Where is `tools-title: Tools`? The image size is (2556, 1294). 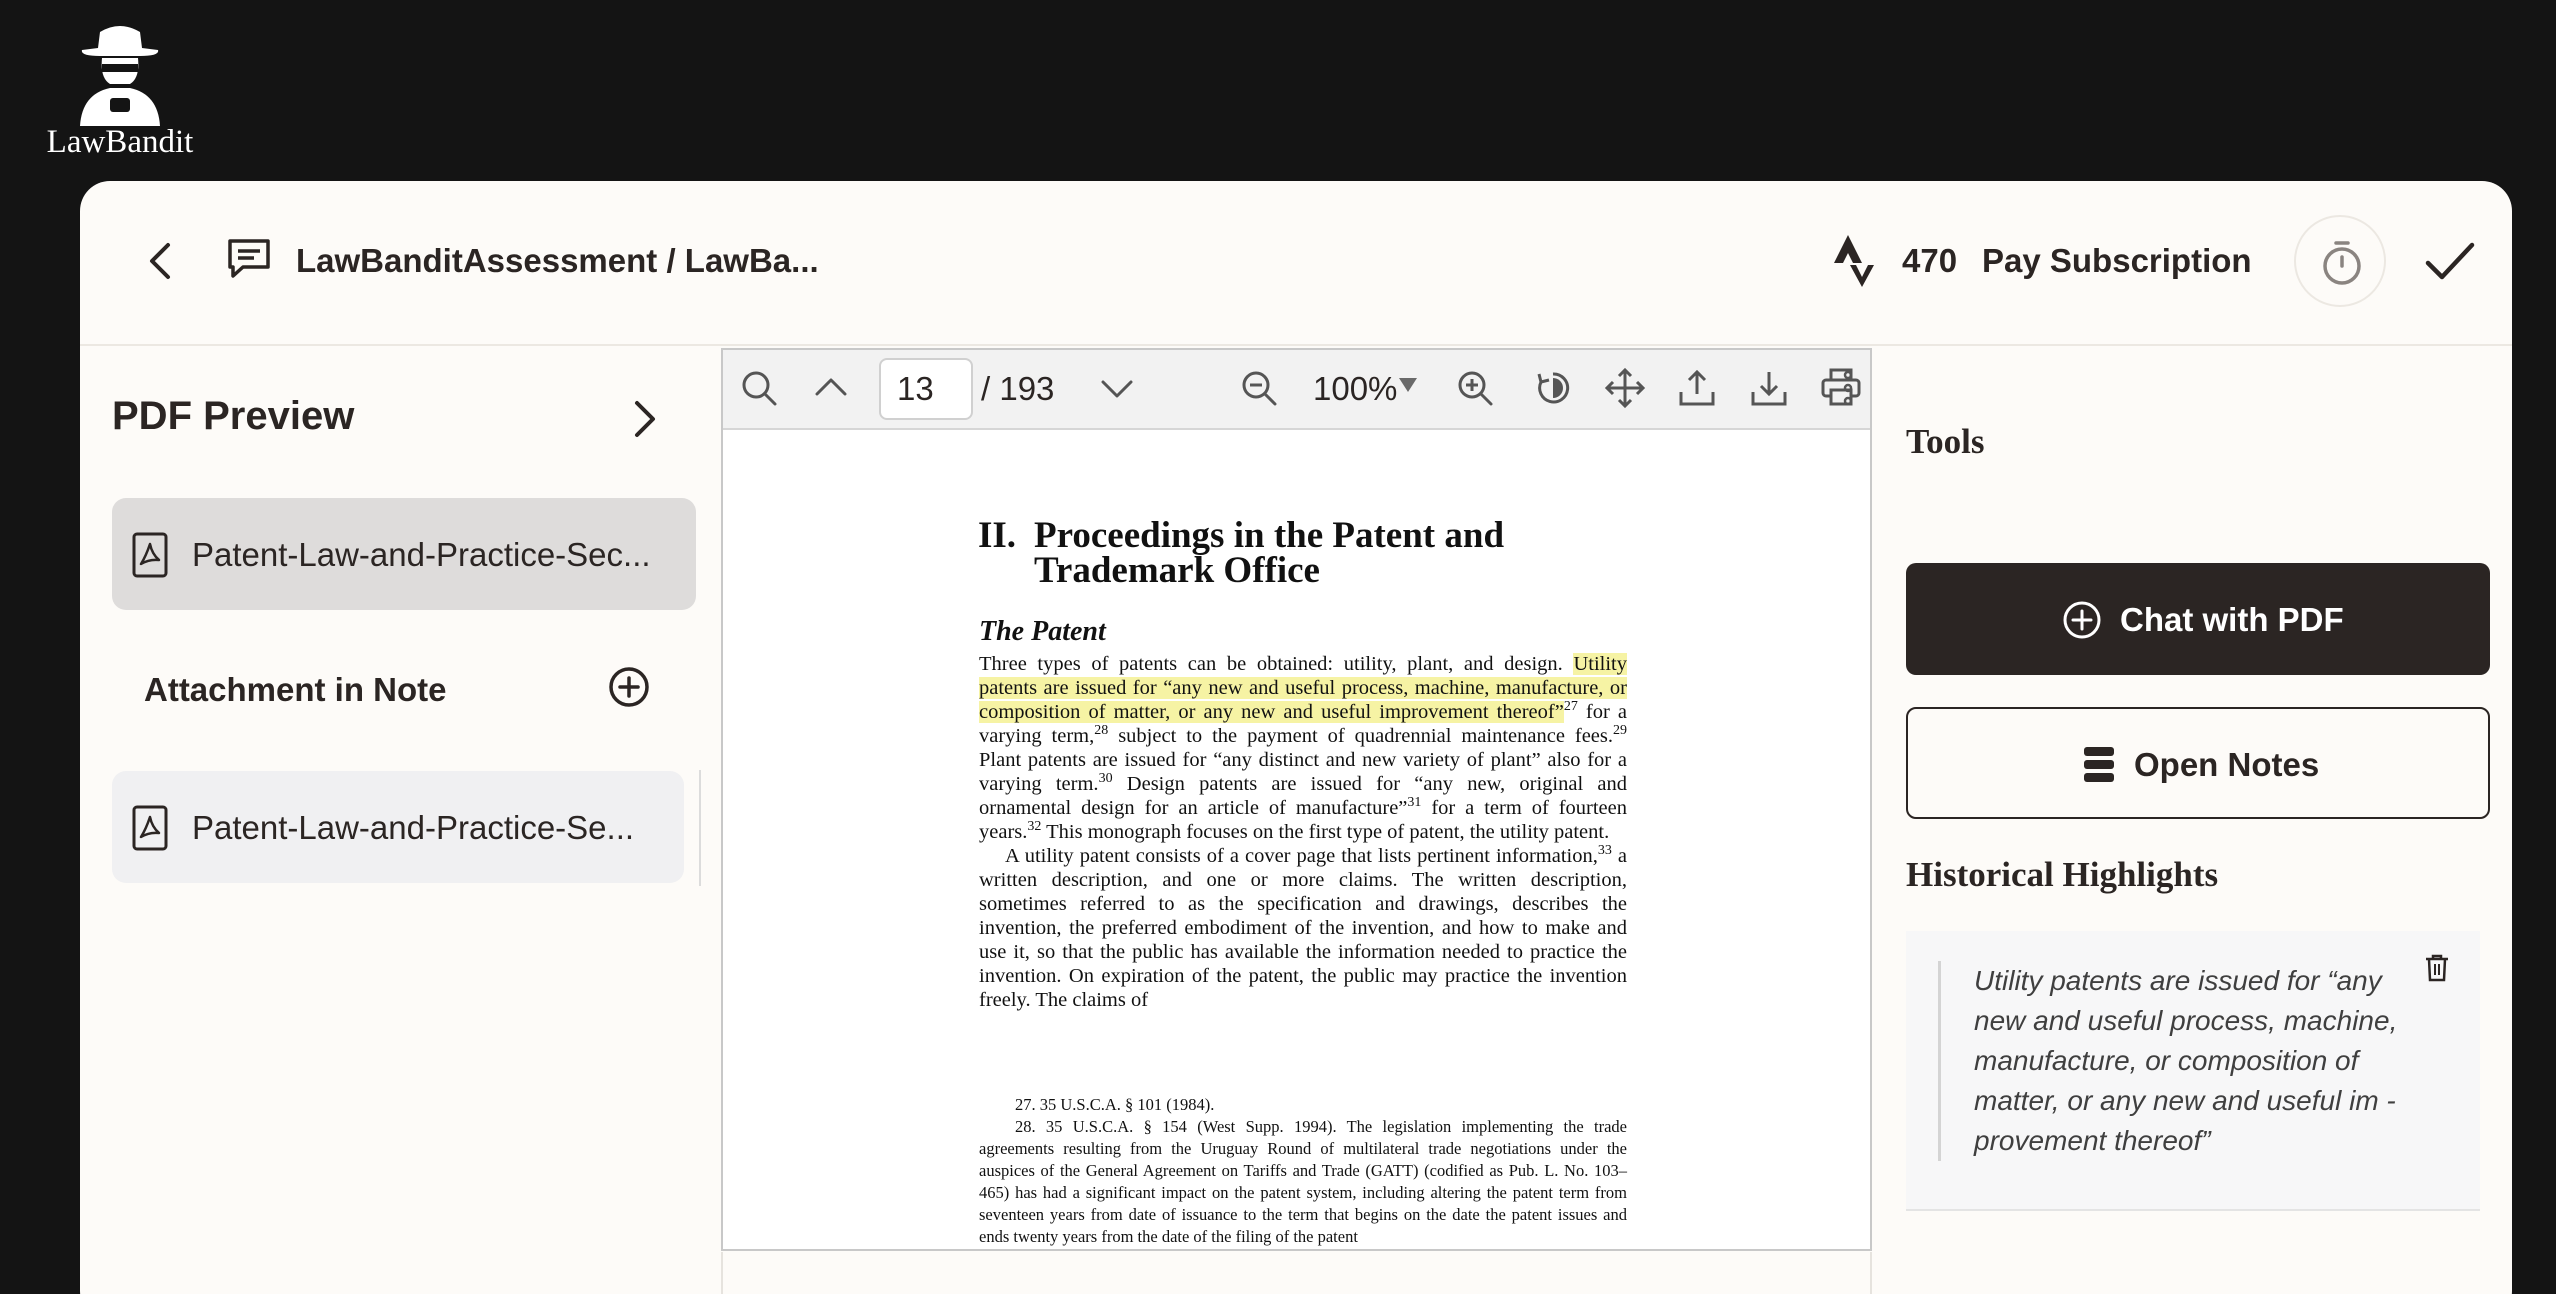 tools-title: Tools is located at coordinates (1945, 441).